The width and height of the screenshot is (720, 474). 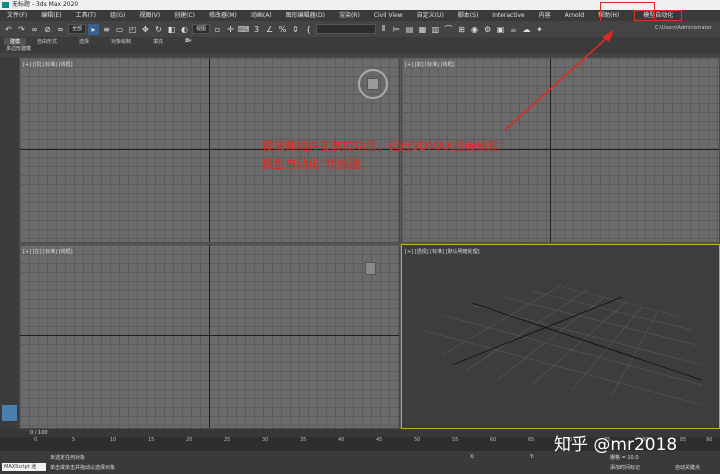 I want to click on annotation-line: 模法师插件安装成功后，运行3DMAX后会出现“, so click(x=384, y=146).